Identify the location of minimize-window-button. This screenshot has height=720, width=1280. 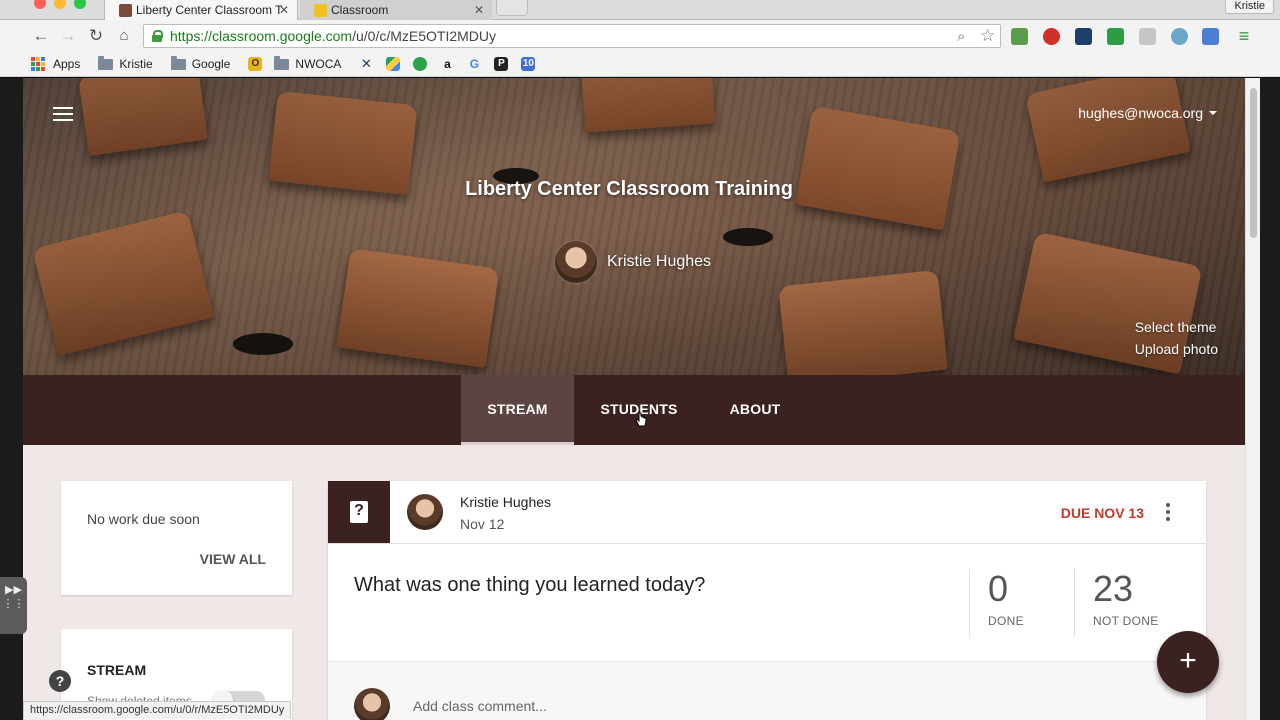
(60, 4).